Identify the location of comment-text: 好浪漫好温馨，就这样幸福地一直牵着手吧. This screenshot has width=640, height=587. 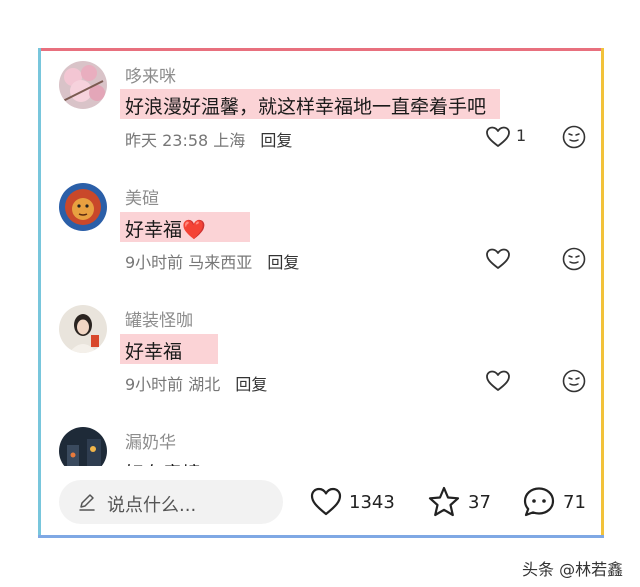
(306, 107).